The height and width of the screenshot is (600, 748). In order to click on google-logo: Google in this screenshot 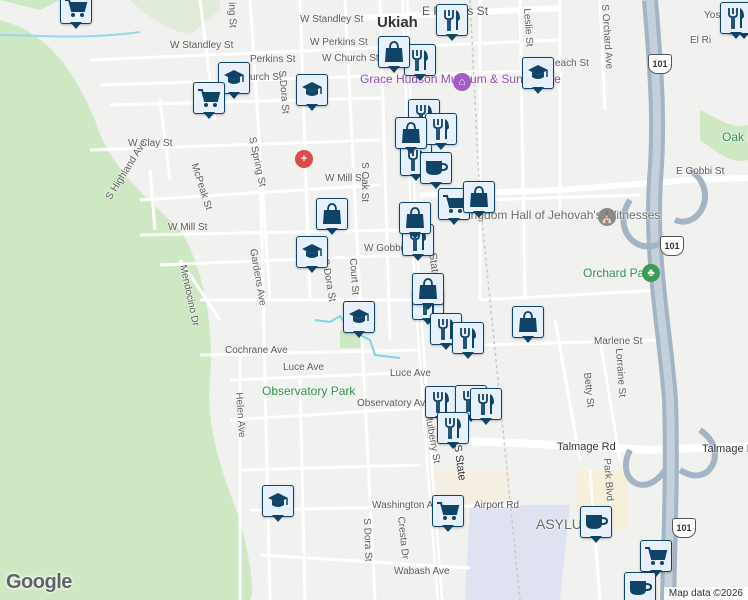, I will do `click(39, 582)`.